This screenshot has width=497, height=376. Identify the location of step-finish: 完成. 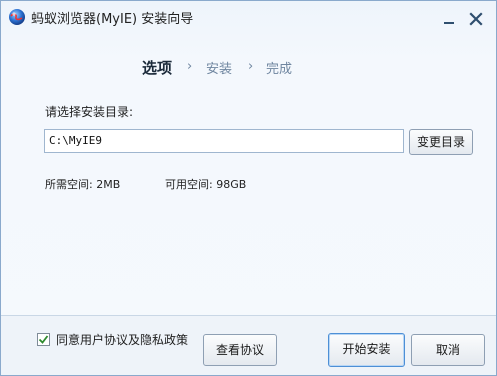
(279, 69).